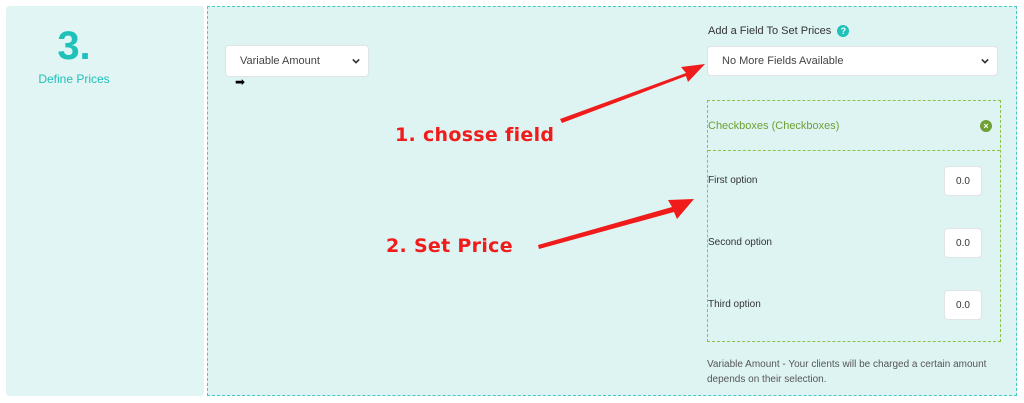 This screenshot has height=403, width=1024. I want to click on annotation-set-price: 2. Set Price, so click(449, 246).